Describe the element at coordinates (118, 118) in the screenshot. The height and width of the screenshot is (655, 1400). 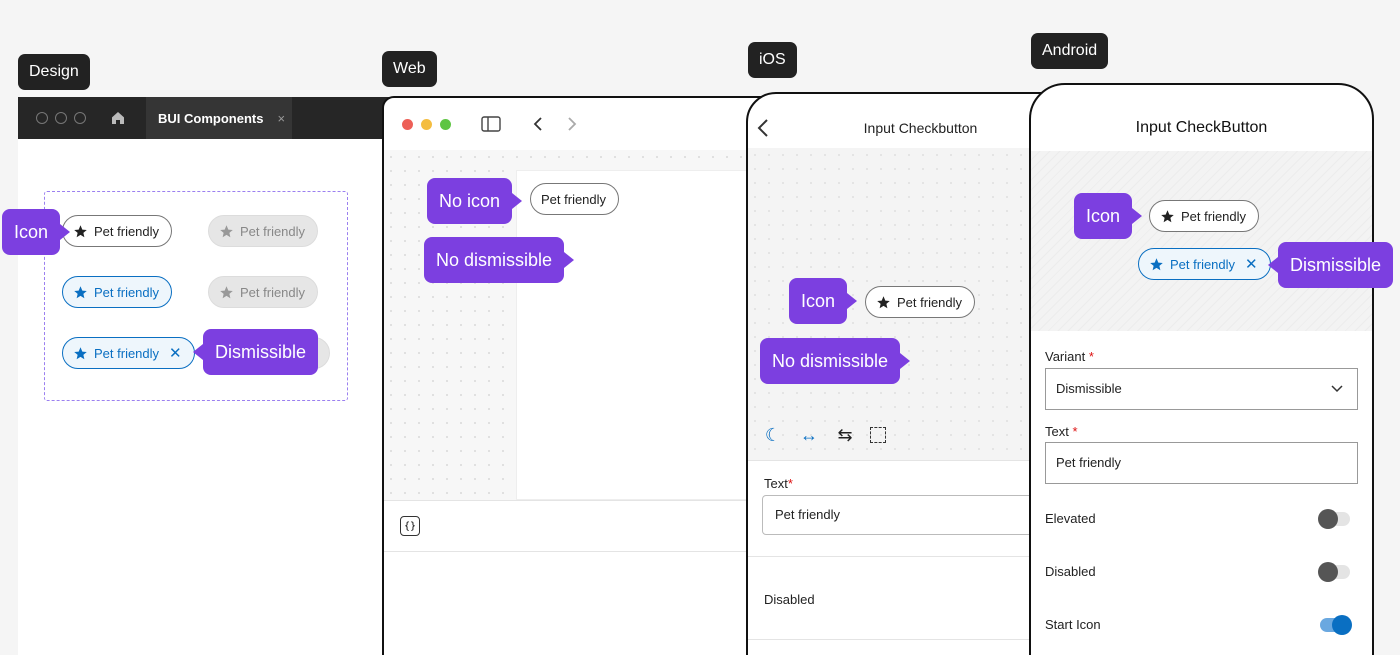
I see `home-icon` at that location.